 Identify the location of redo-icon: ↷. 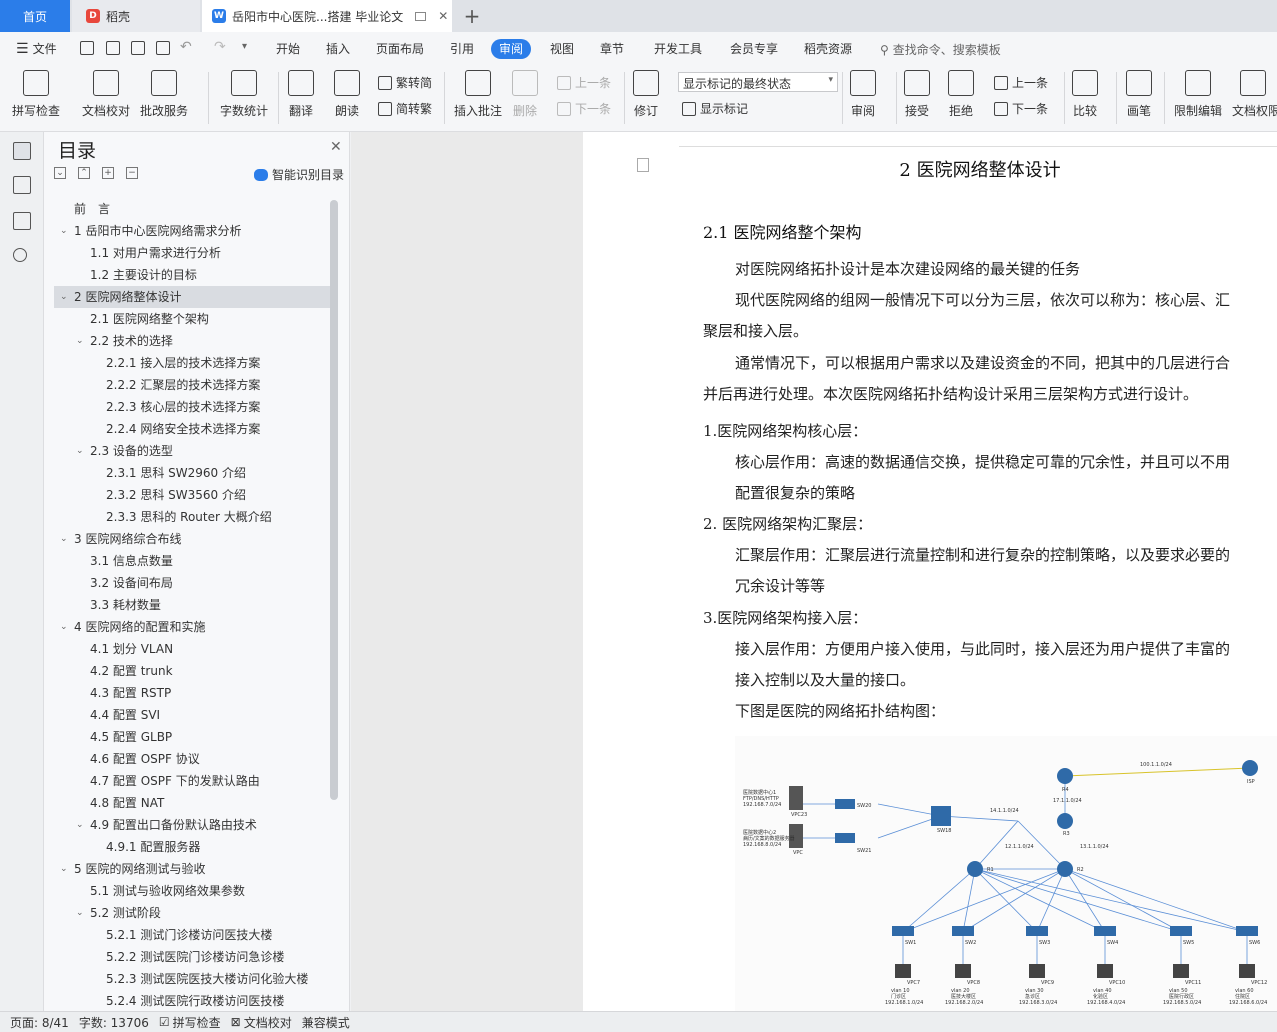
(220, 47).